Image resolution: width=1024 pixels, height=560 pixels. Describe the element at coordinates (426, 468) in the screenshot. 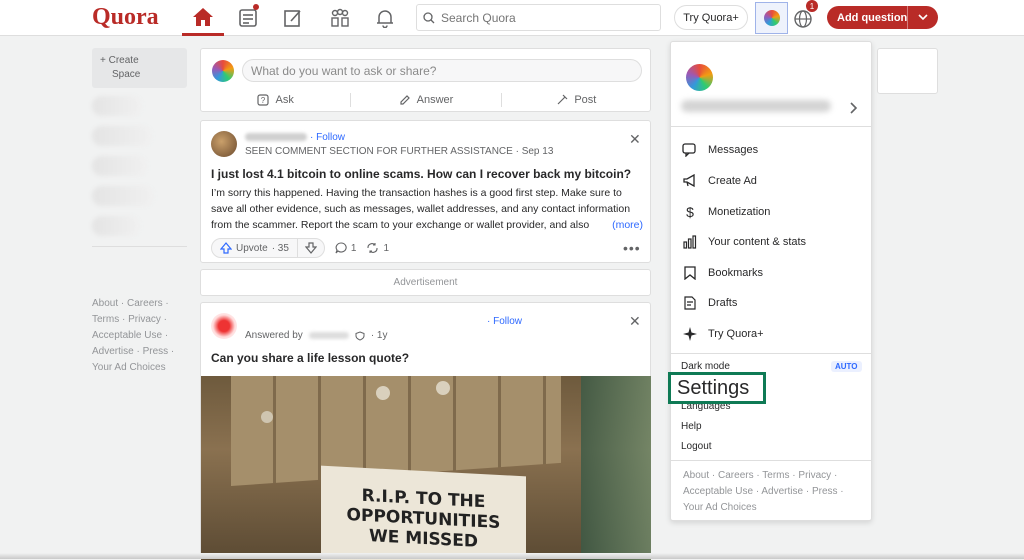

I see `answer-image: R.I.P. TO THE OPPORTUNITIES WE MISSED` at that location.